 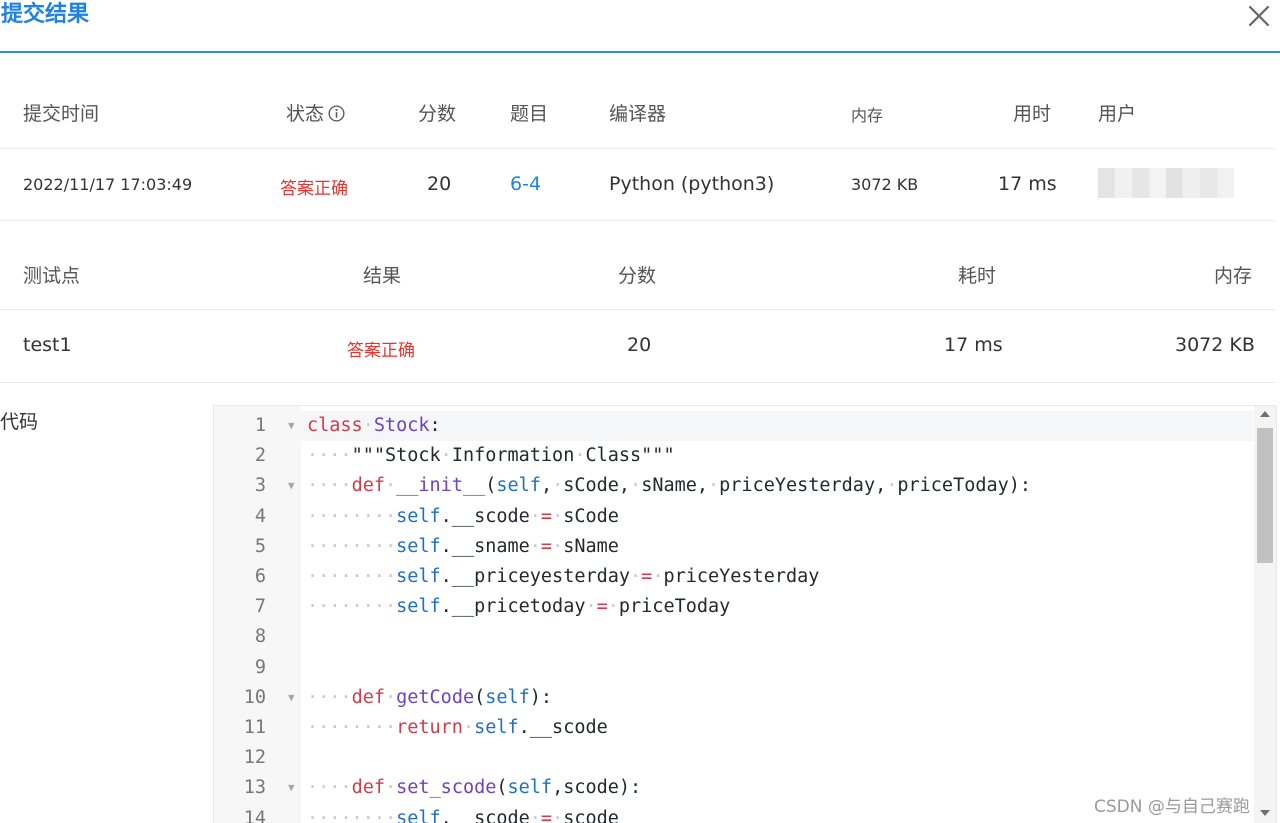 What do you see at coordinates (381, 351) in the screenshot?
I see `test-result-badge: 答案正确` at bounding box center [381, 351].